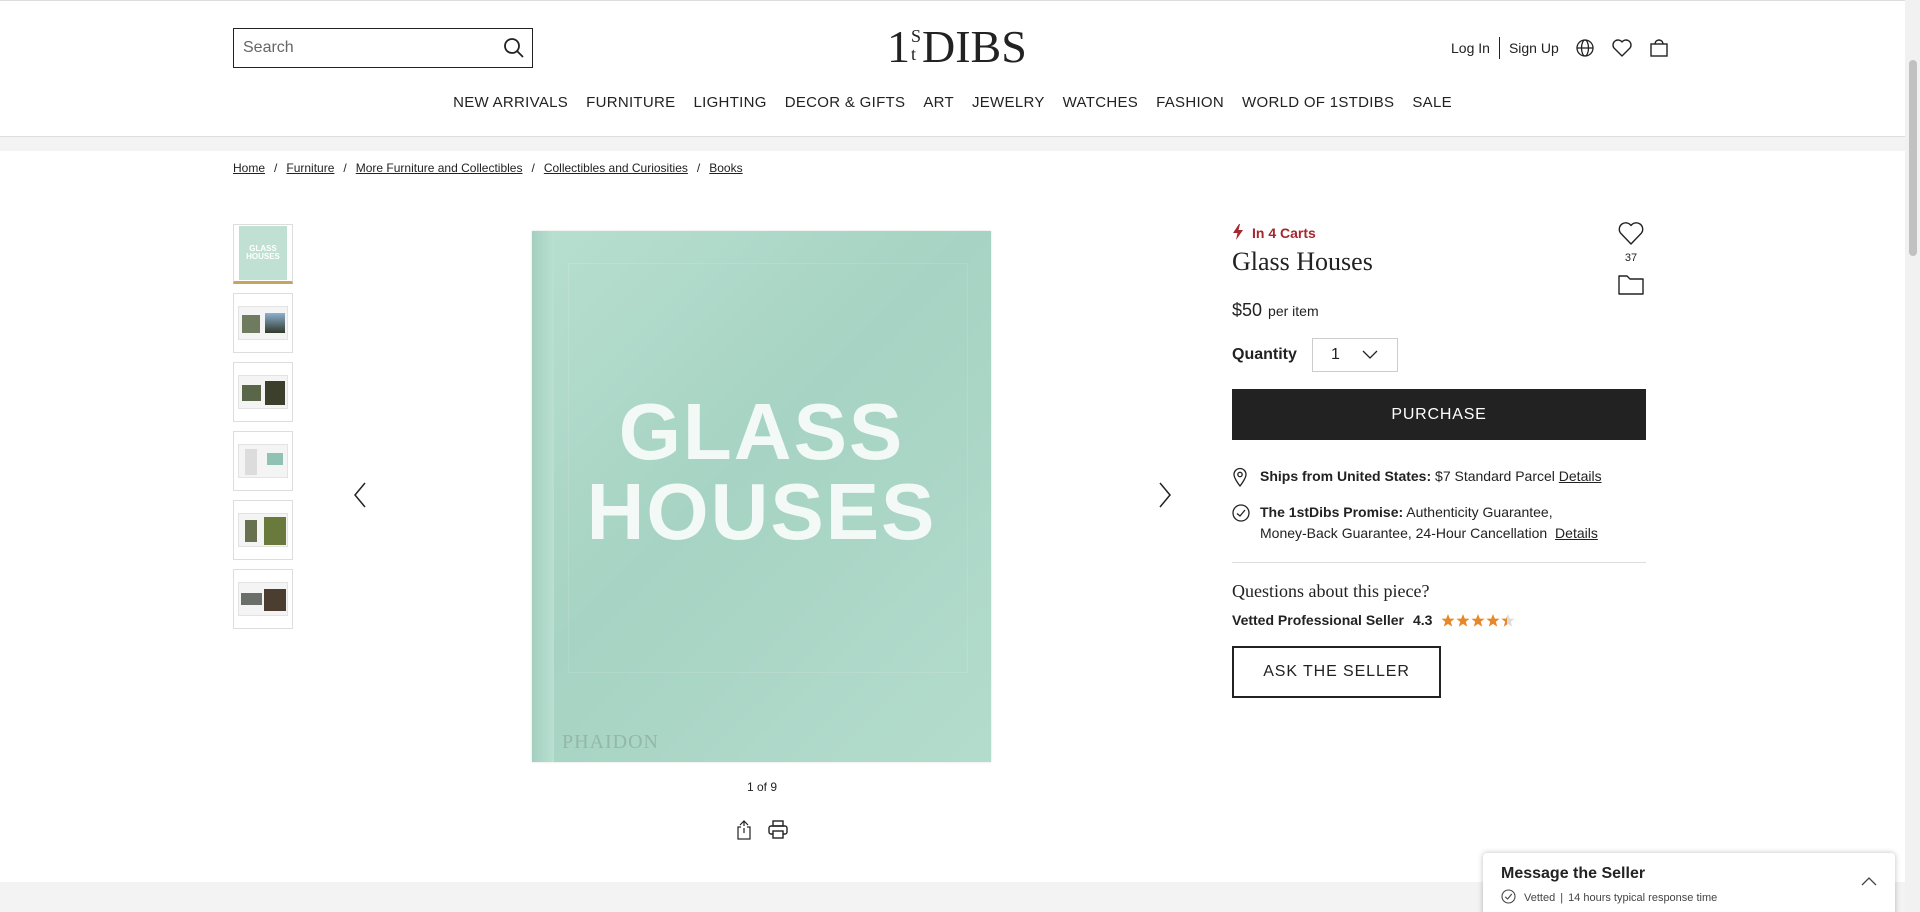 The height and width of the screenshot is (912, 1920). Describe the element at coordinates (938, 102) in the screenshot. I see `nav-art: ART` at that location.